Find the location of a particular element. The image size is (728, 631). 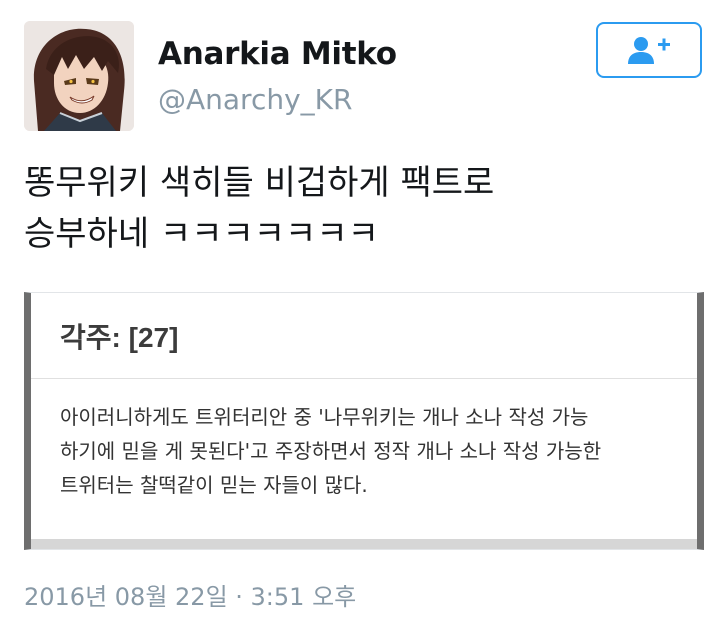

card-header: 각주: [27] is located at coordinates (364, 336).